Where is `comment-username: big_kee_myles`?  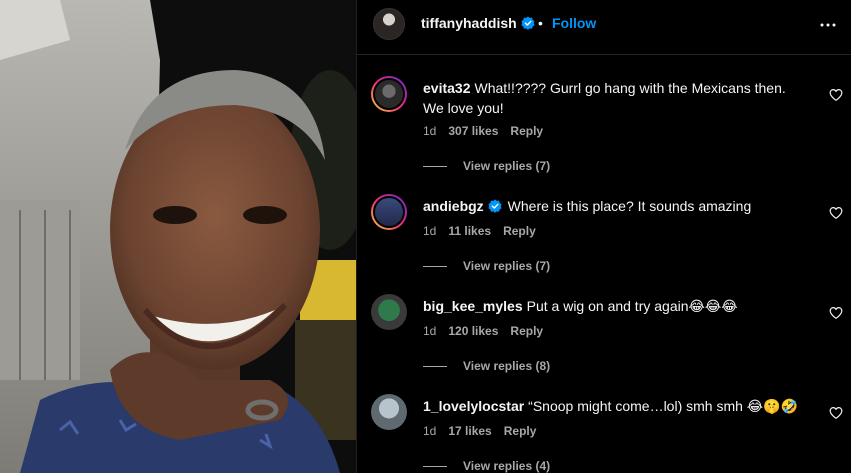
comment-username: big_kee_myles is located at coordinates (473, 306).